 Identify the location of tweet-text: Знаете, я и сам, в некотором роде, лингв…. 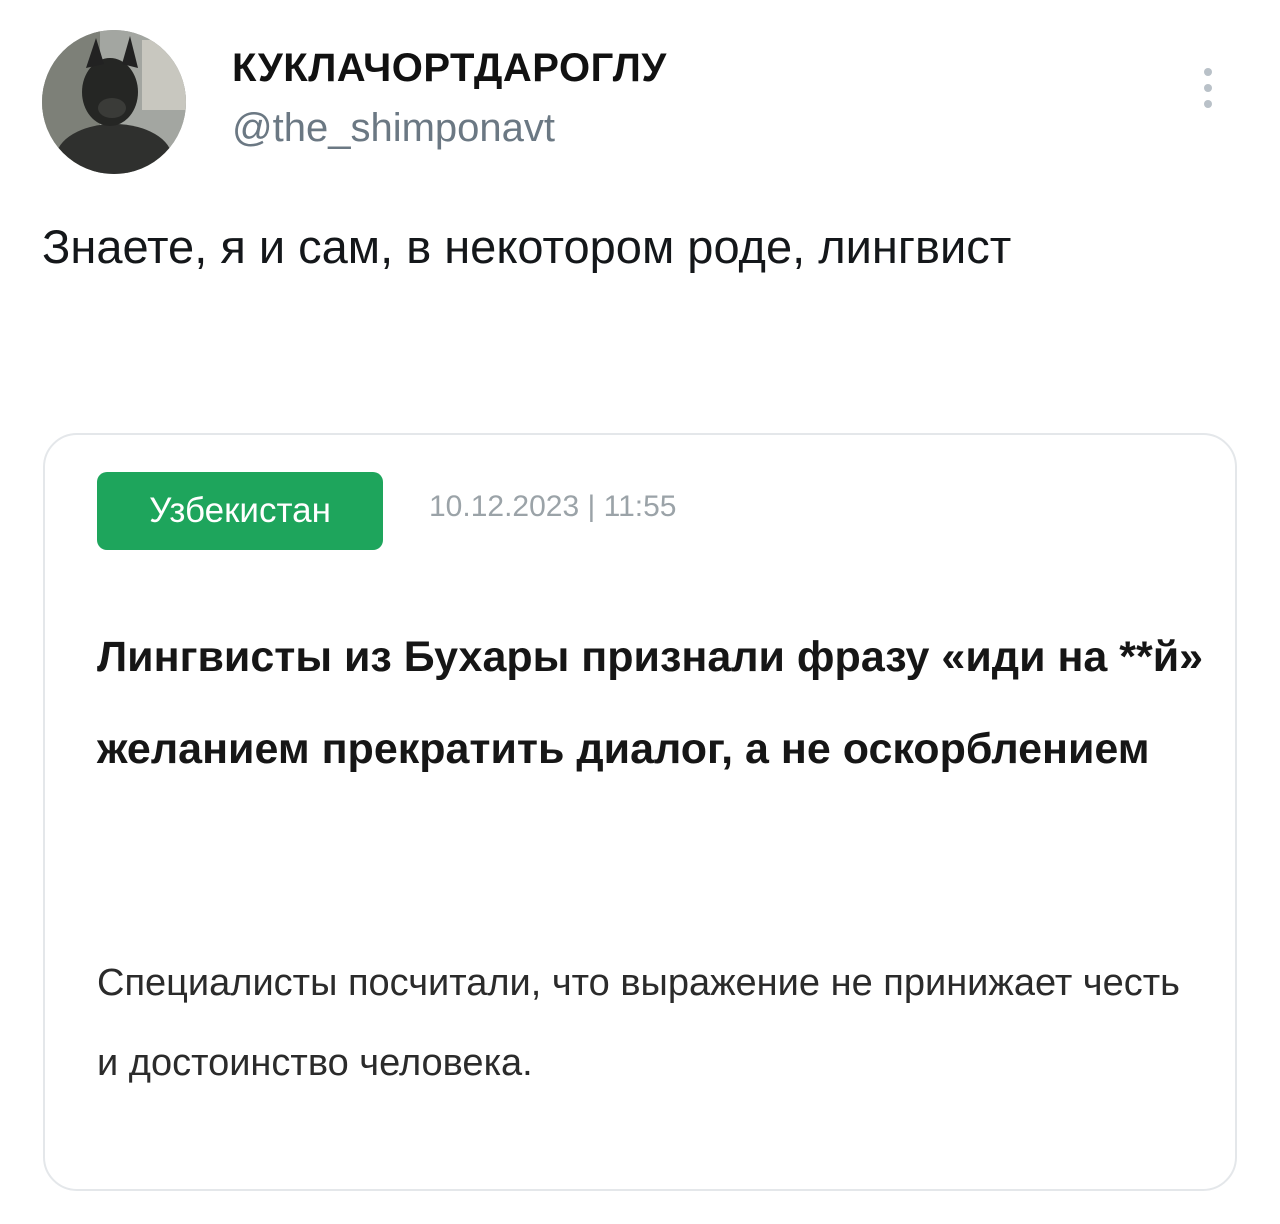
(527, 246).